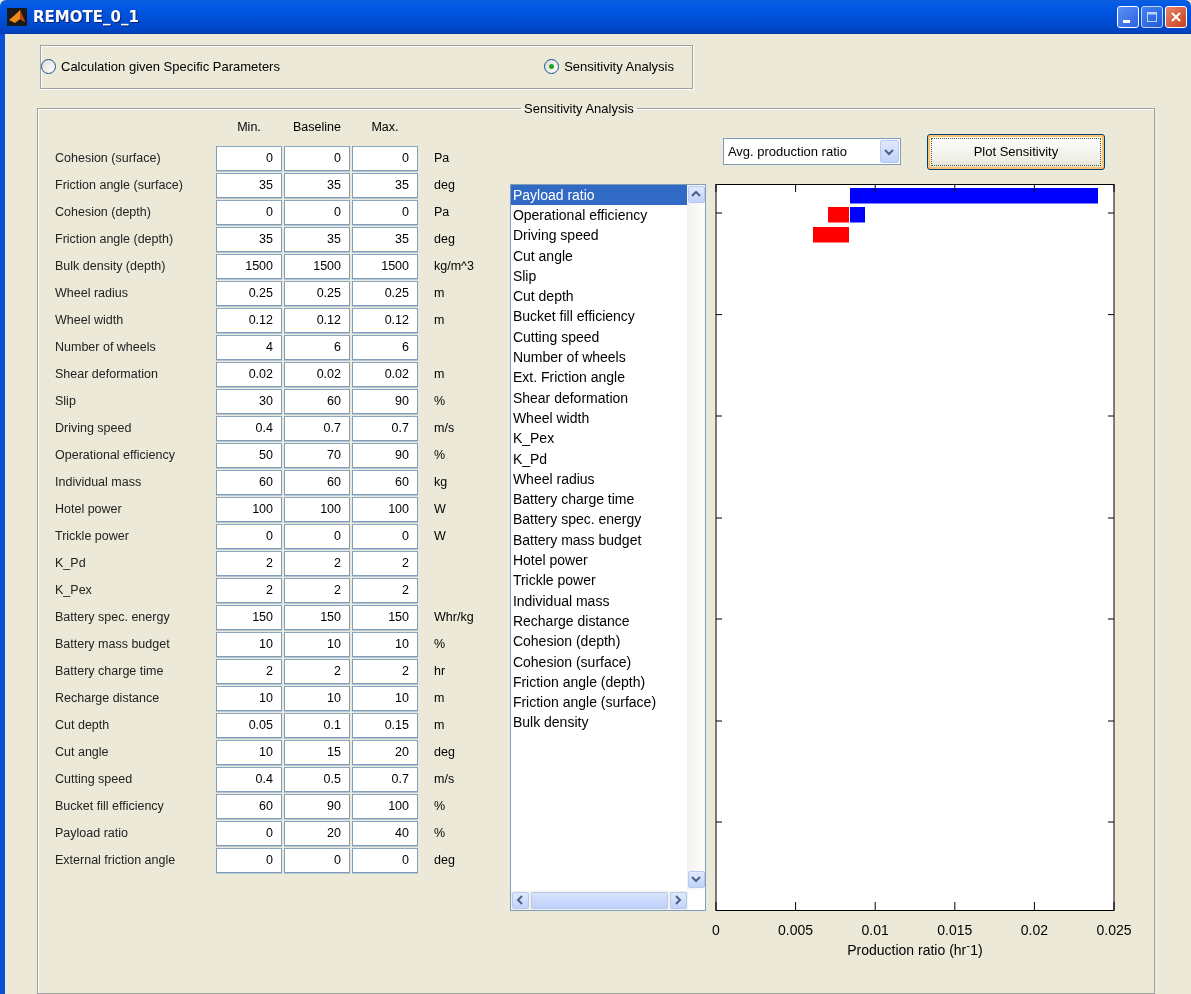 Image resolution: width=1191 pixels, height=994 pixels. I want to click on list-item: K_Pd, so click(599, 458).